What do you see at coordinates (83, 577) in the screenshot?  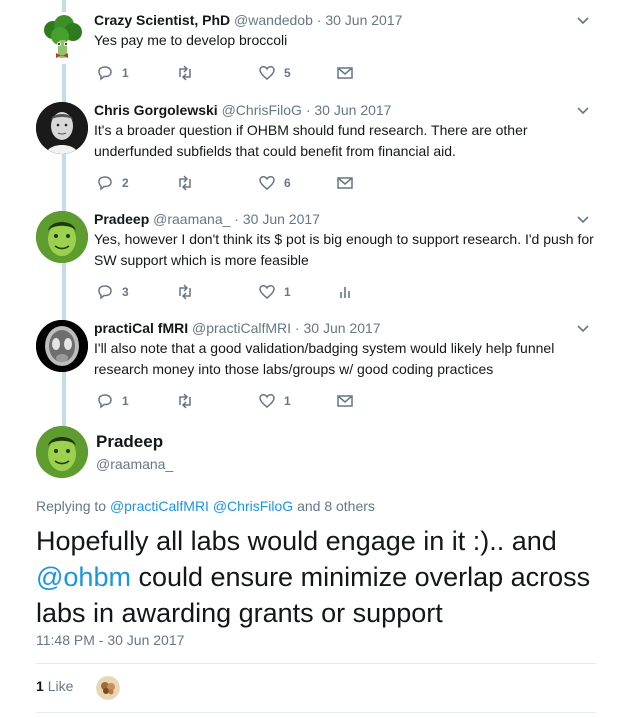 I see `mention-link: @ohbm` at bounding box center [83, 577].